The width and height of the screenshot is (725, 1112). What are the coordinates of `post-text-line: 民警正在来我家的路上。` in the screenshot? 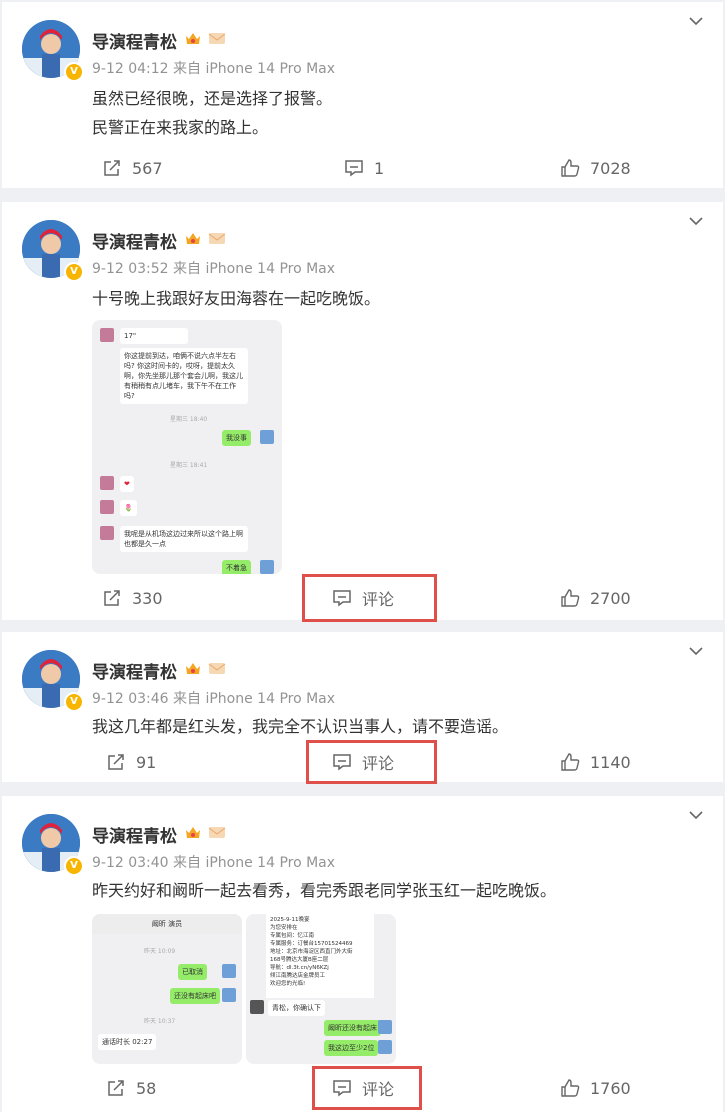 It's located at (180, 127).